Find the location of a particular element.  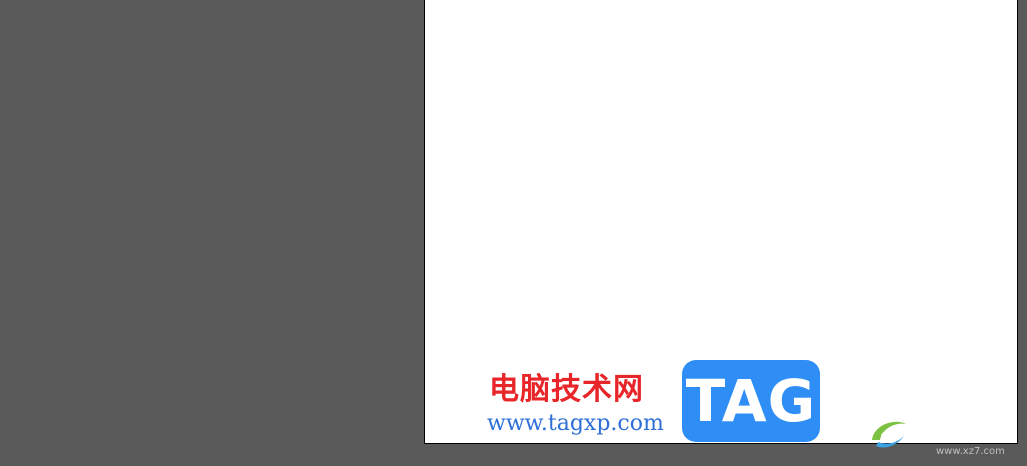

site-logo-url: www.xz7.com is located at coordinates (970, 451).